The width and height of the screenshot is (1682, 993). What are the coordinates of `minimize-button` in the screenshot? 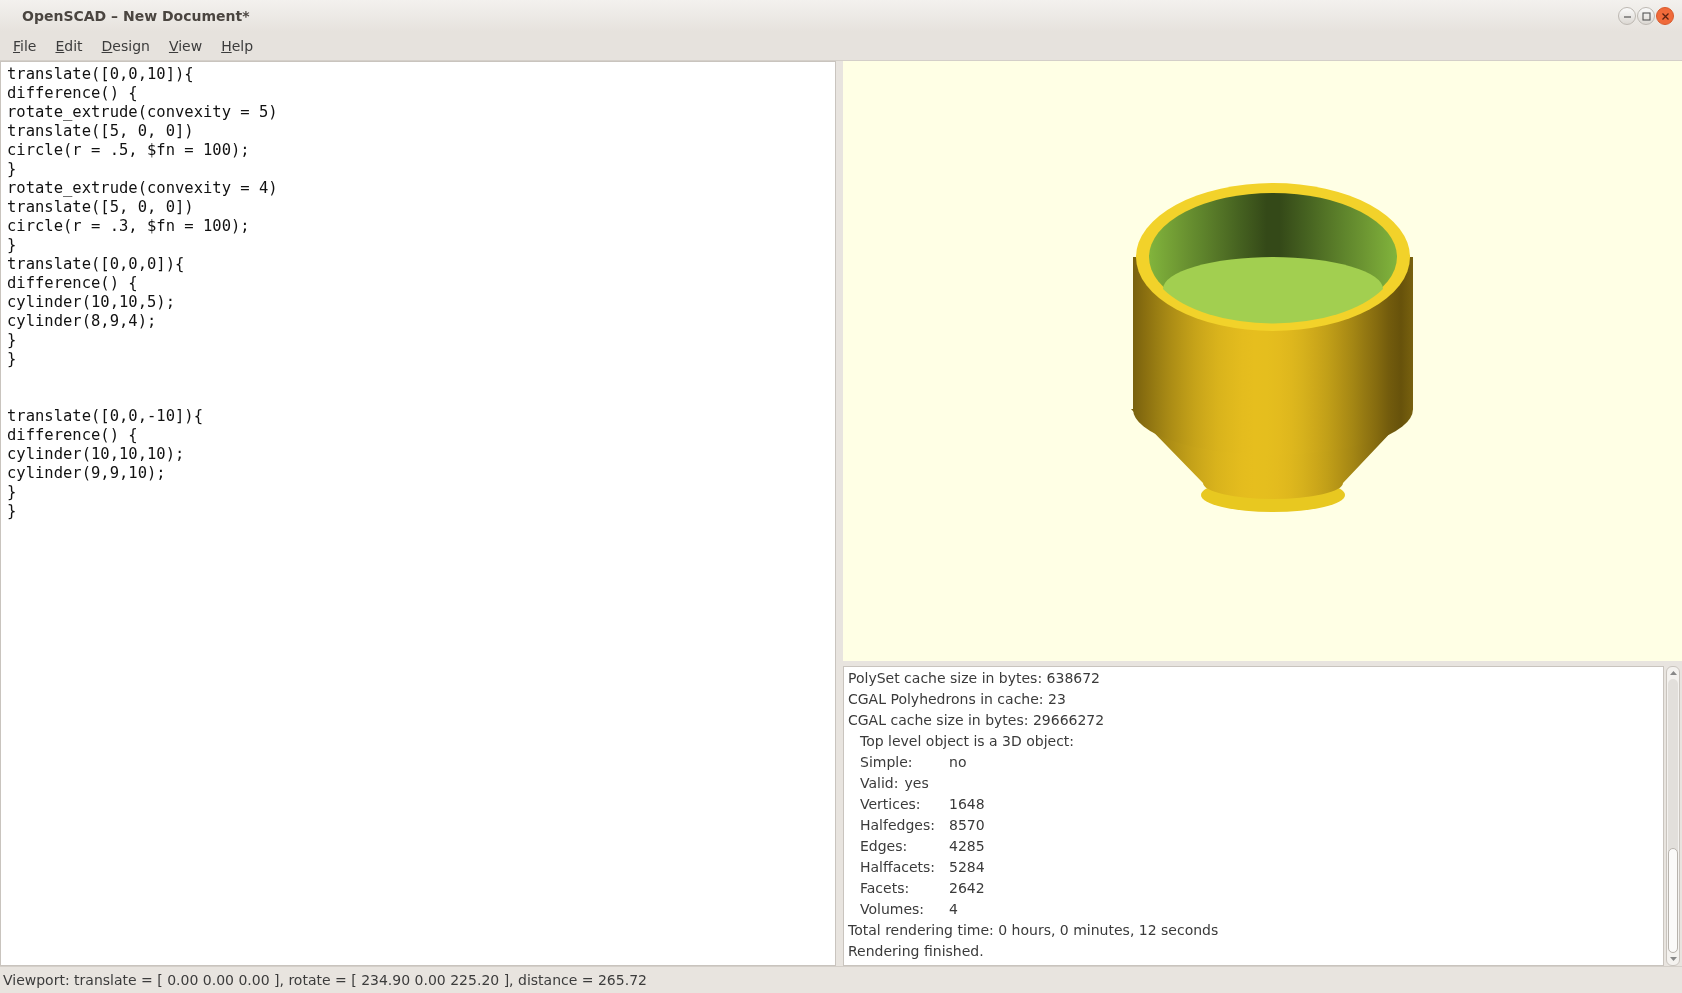 It's located at (1627, 16).